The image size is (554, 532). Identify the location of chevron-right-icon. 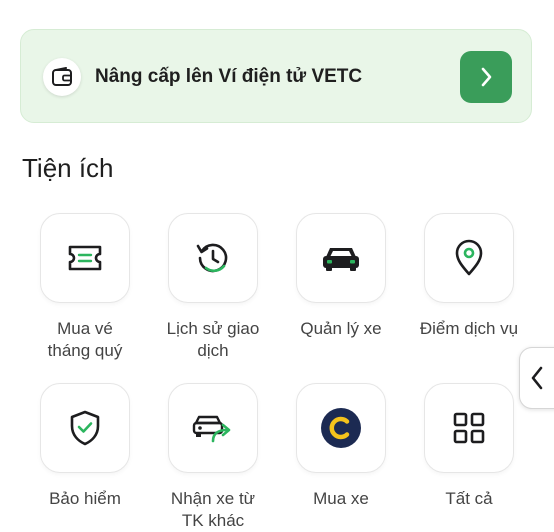
(486, 77).